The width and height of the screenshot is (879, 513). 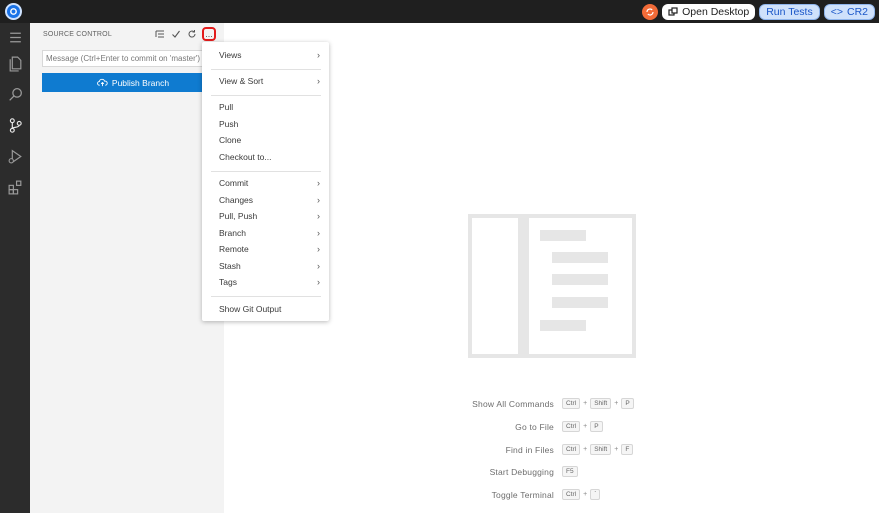 I want to click on shortcut-row: Go to File Ctrl + P, so click(x=590, y=427).